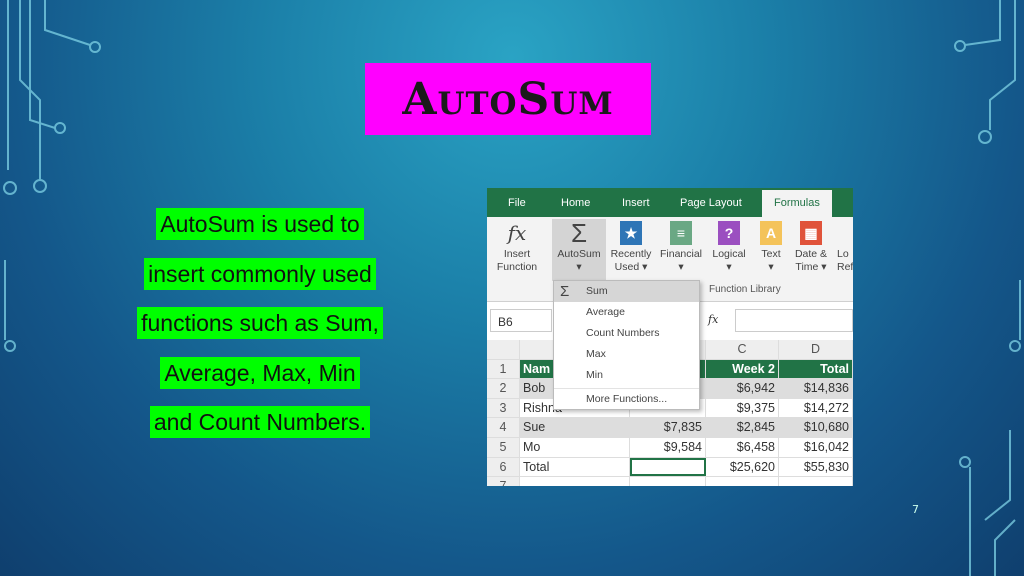  Describe the element at coordinates (711, 202) in the screenshot. I see `tab-page-layout: Page Layout` at that location.